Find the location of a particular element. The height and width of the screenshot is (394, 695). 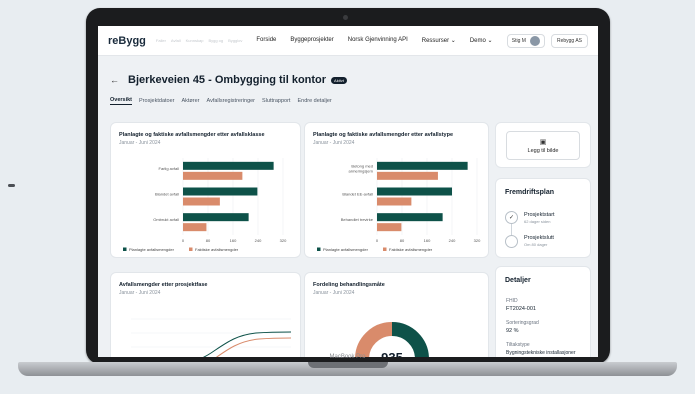

tab-avfallsregistreringer: Avfallsregistreringer is located at coordinates (231, 101).